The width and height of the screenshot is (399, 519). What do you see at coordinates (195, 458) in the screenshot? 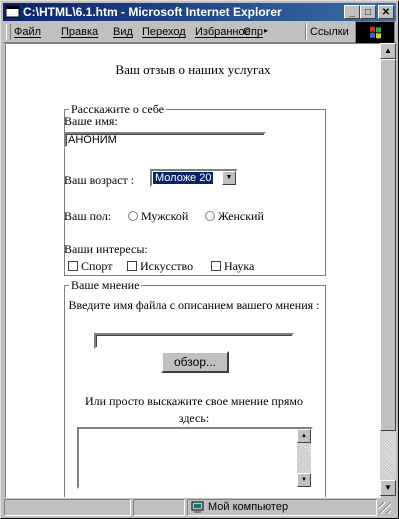
I see `opinion-textarea: ▲ ▼` at bounding box center [195, 458].